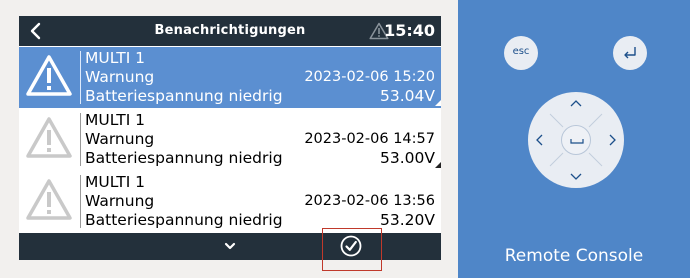 This screenshot has width=690, height=278. Describe the element at coordinates (409, 30) in the screenshot. I see `clock: 15:40` at that location.